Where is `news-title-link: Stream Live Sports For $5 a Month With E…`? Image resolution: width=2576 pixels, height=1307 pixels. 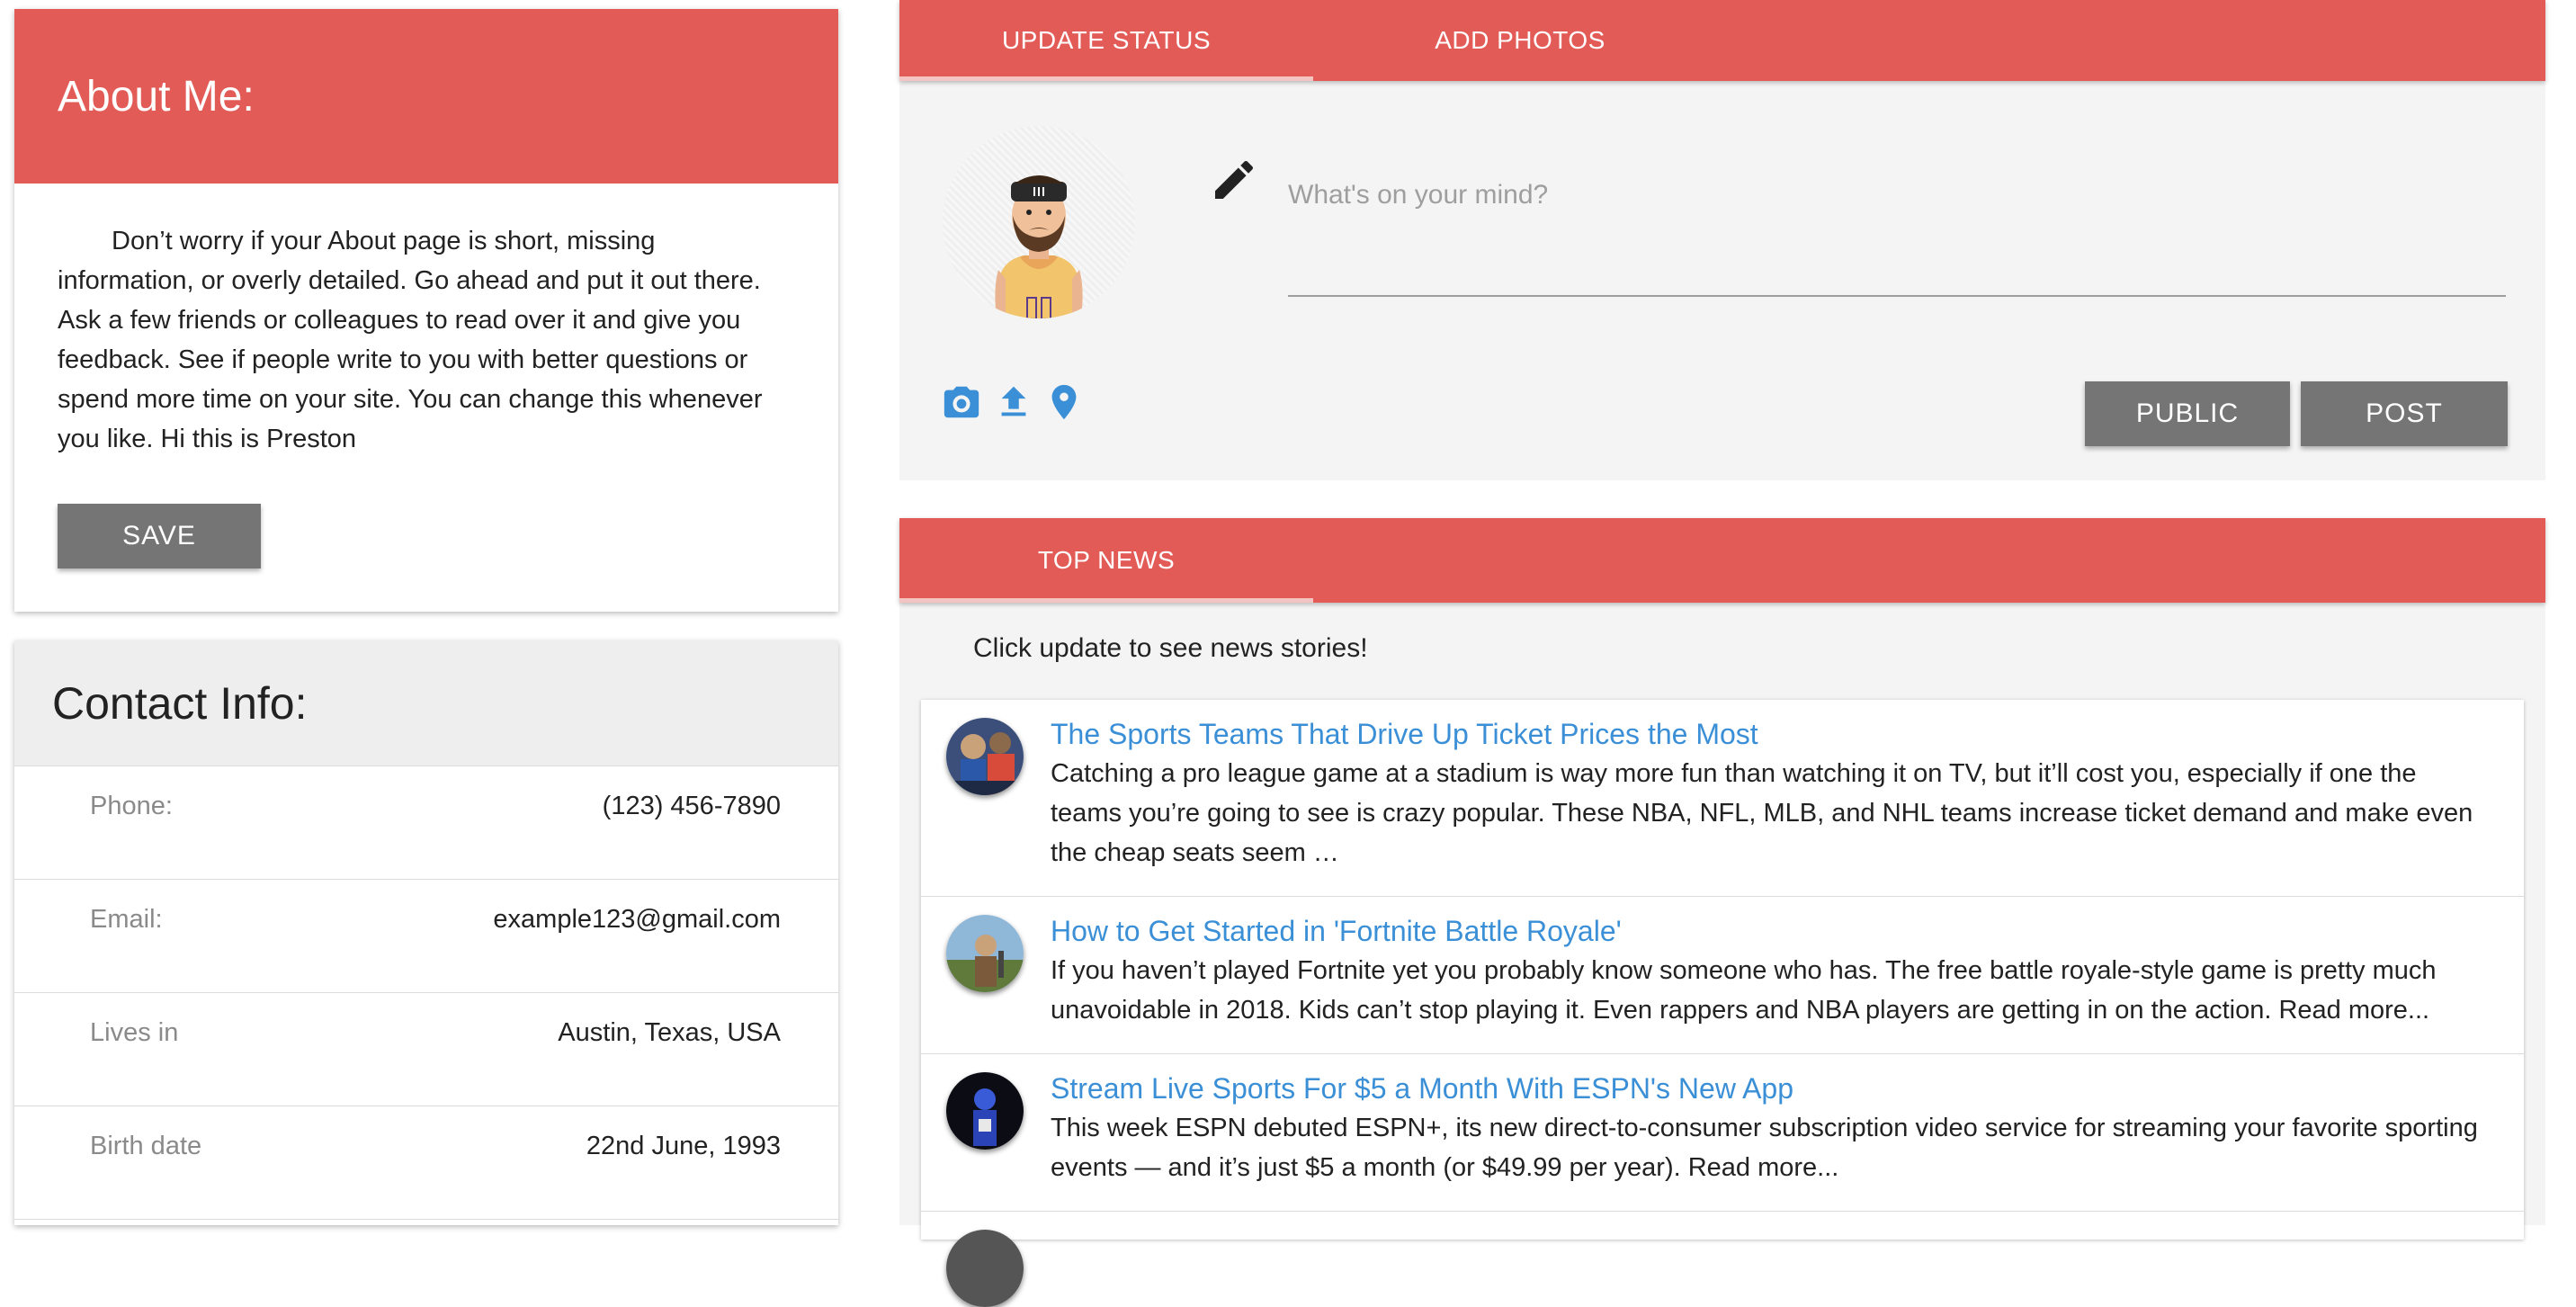 news-title-link: Stream Live Sports For $5 a Month With E… is located at coordinates (1769, 1088).